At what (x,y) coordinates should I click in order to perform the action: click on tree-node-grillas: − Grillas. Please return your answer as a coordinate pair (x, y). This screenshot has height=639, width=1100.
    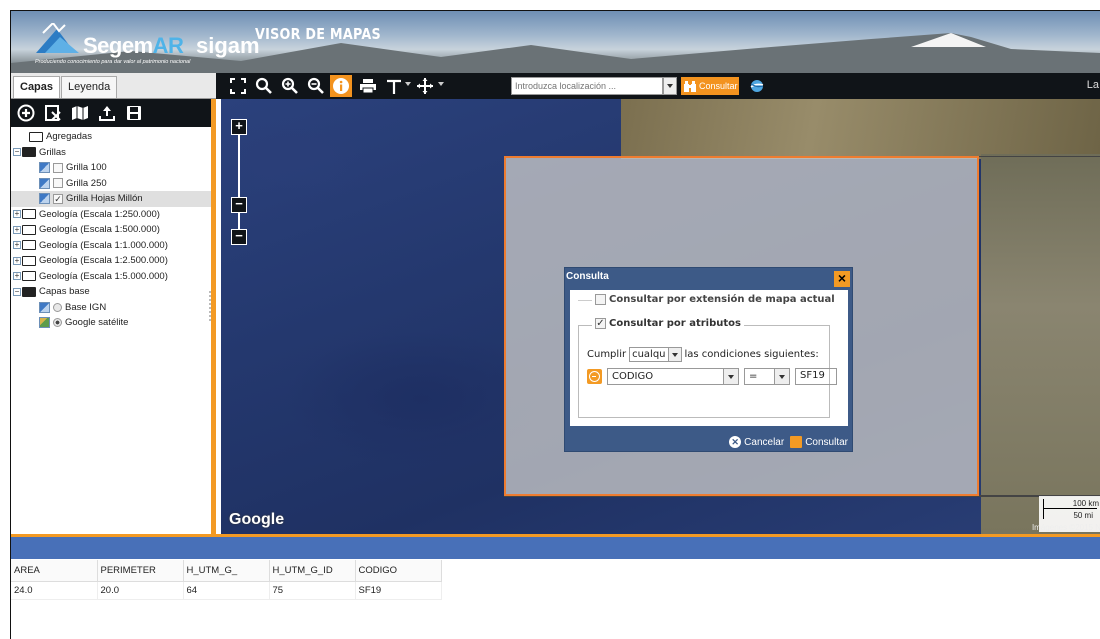
    Looking at the image, I should click on (111, 153).